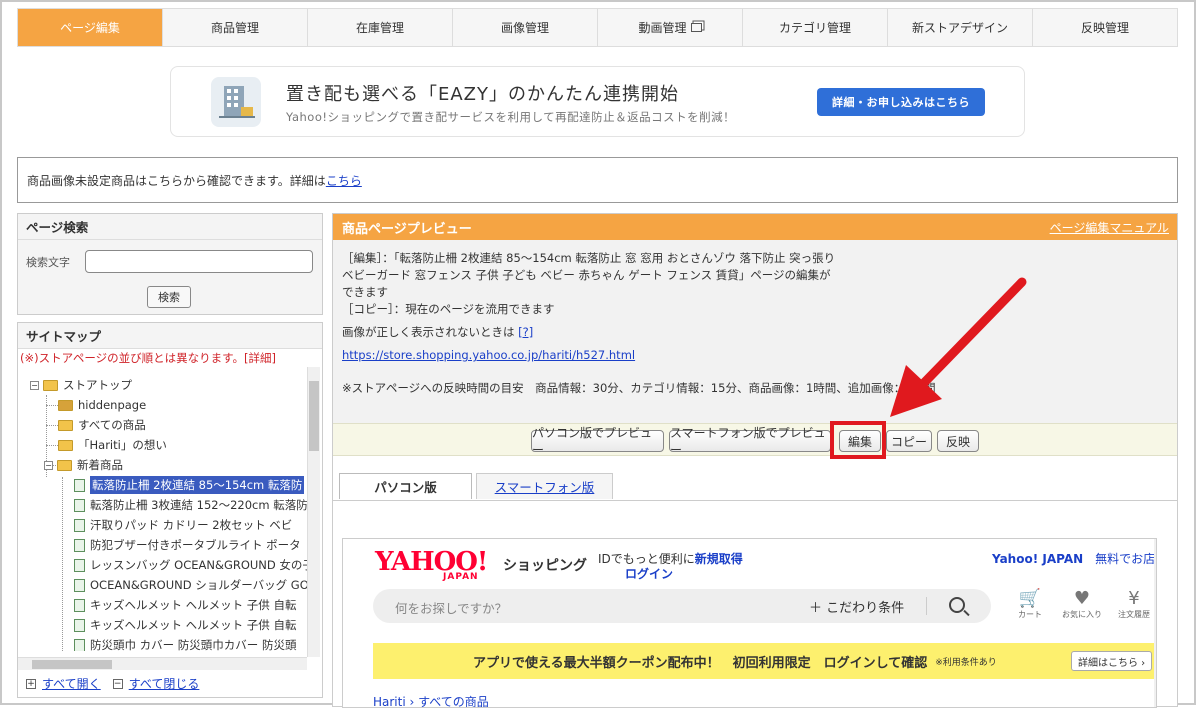 The width and height of the screenshot is (1196, 708). Describe the element at coordinates (169, 297) in the screenshot. I see `search-button: 検索` at that location.